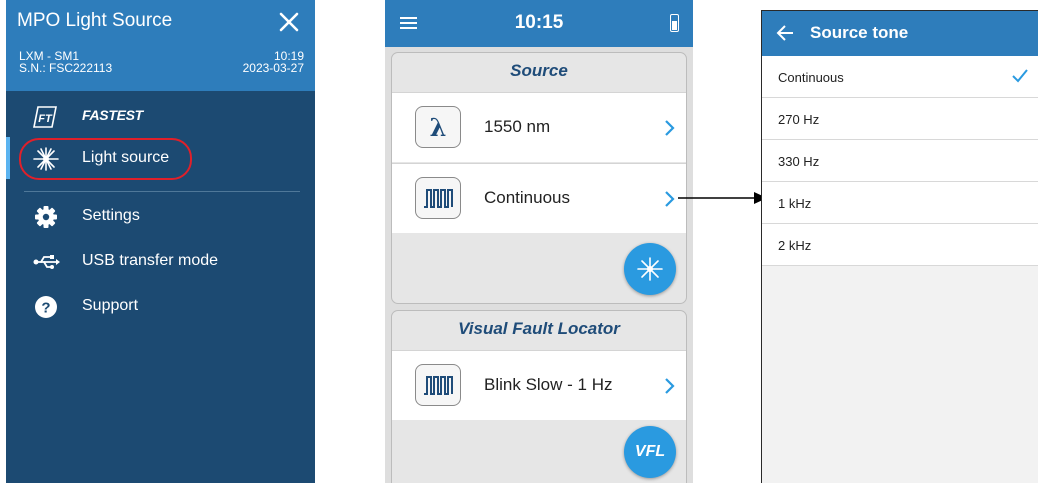 The height and width of the screenshot is (483, 1038). I want to click on checkmark-icon, so click(1020, 76).